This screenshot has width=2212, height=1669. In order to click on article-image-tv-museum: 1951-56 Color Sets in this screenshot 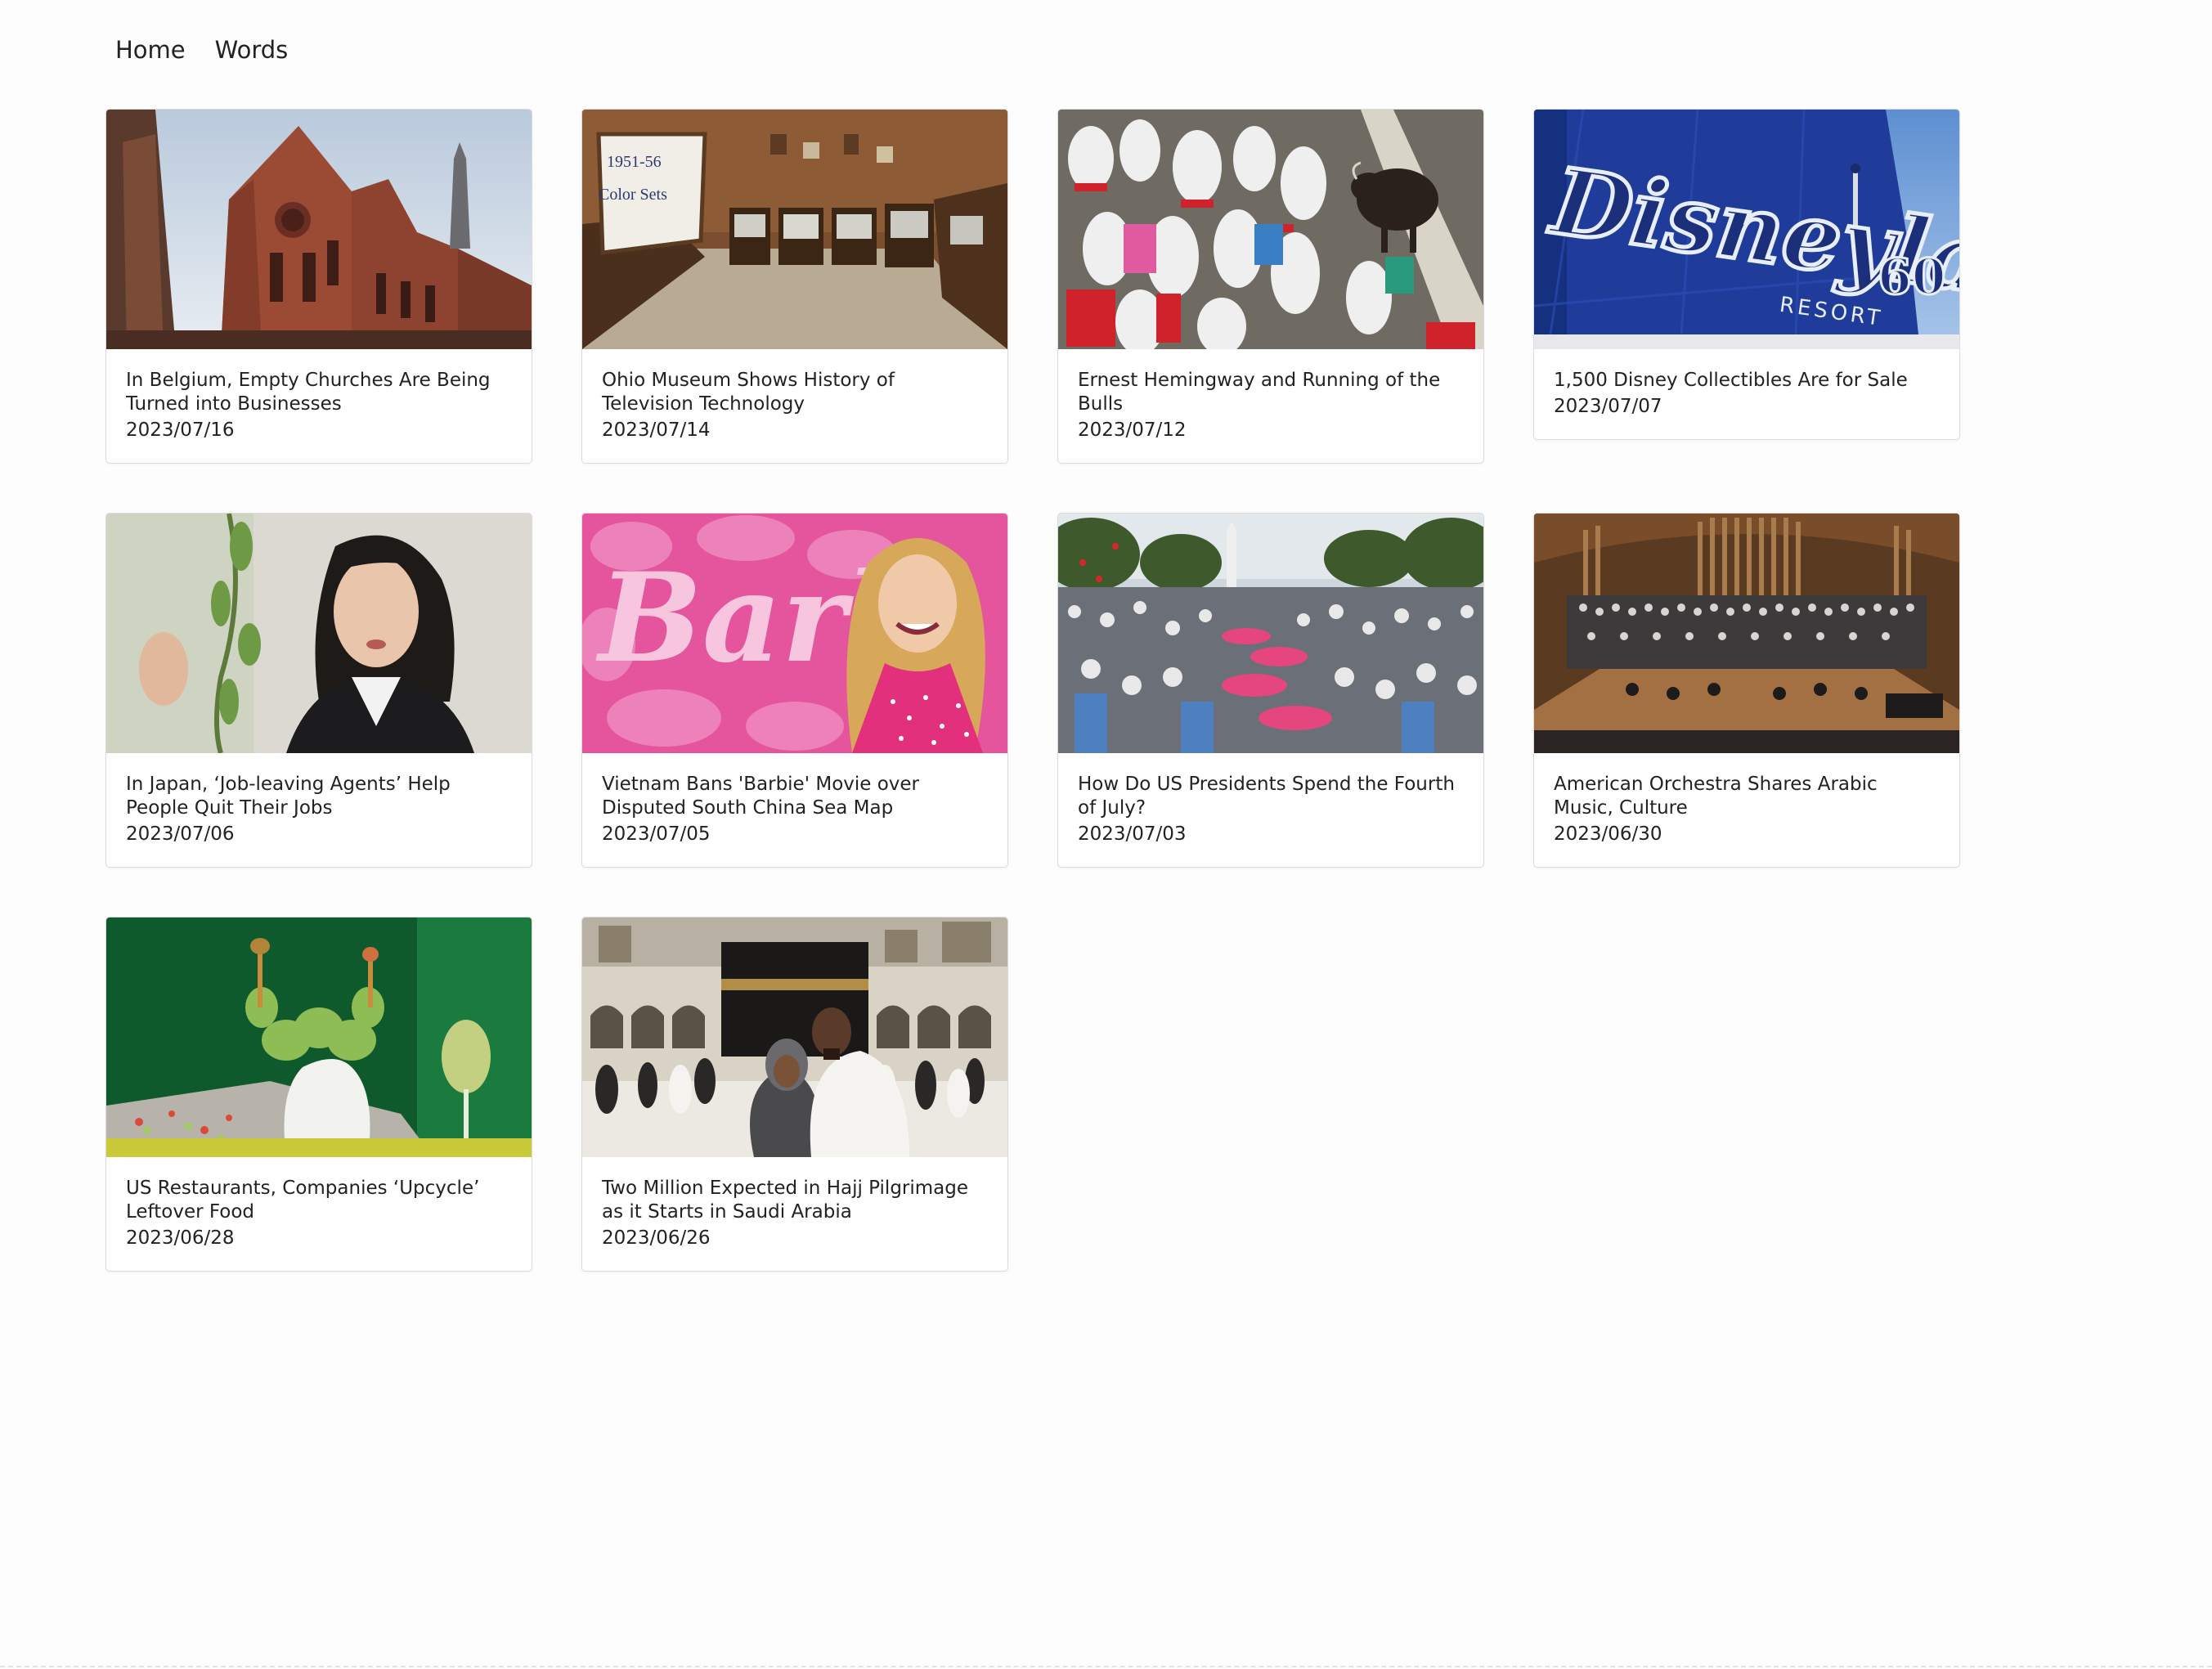, I will do `click(794, 229)`.